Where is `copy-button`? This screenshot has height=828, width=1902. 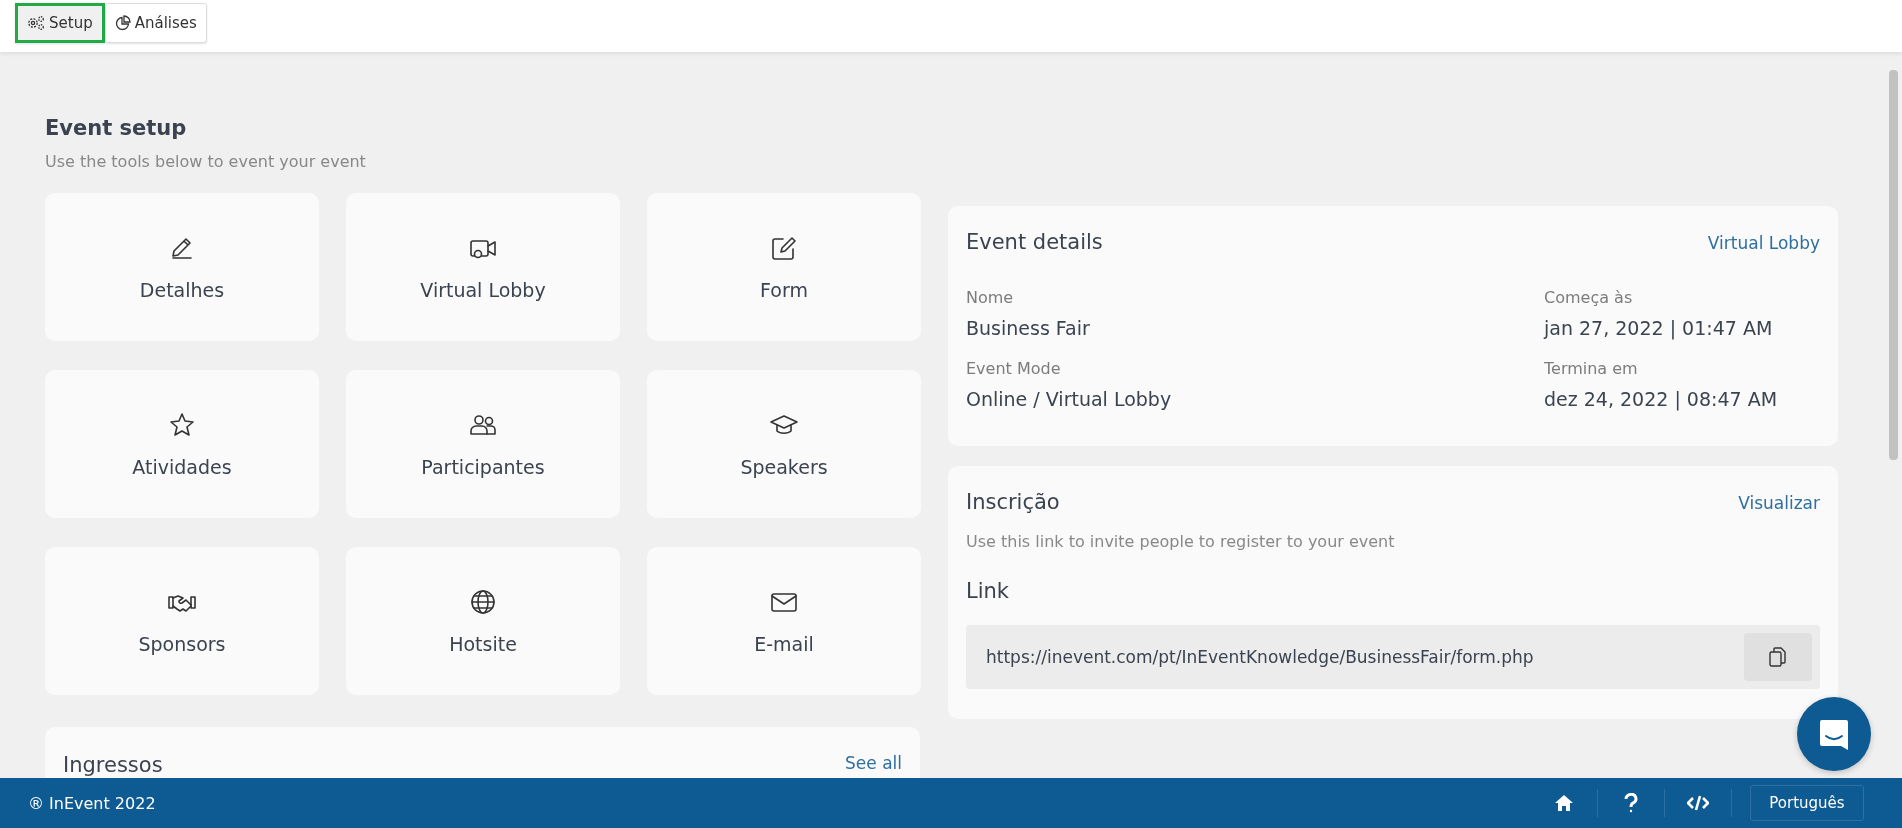 copy-button is located at coordinates (1778, 657).